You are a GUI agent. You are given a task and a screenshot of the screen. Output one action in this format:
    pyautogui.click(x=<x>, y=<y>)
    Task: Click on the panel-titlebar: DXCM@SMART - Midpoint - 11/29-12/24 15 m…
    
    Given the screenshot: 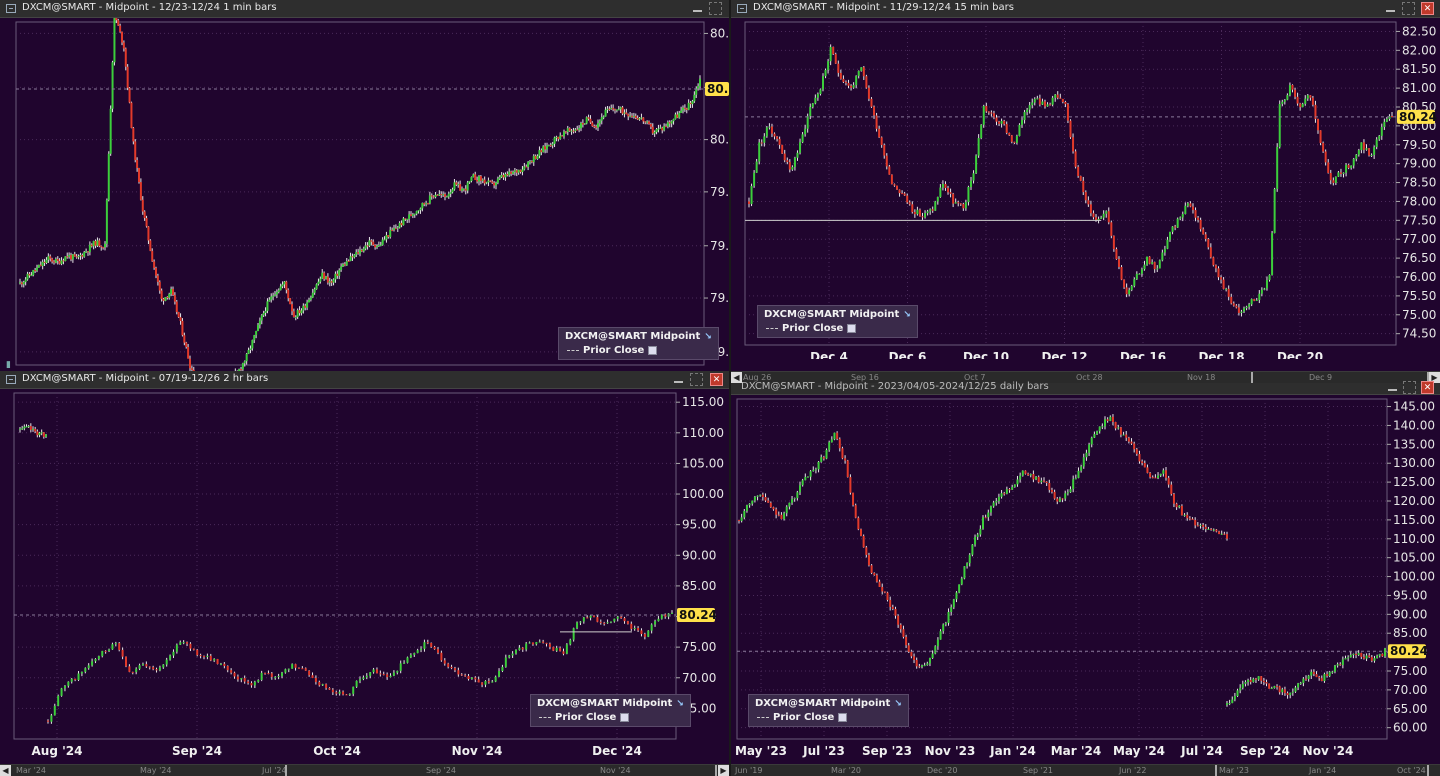 What is the action you would take?
    pyautogui.click(x=1085, y=9)
    